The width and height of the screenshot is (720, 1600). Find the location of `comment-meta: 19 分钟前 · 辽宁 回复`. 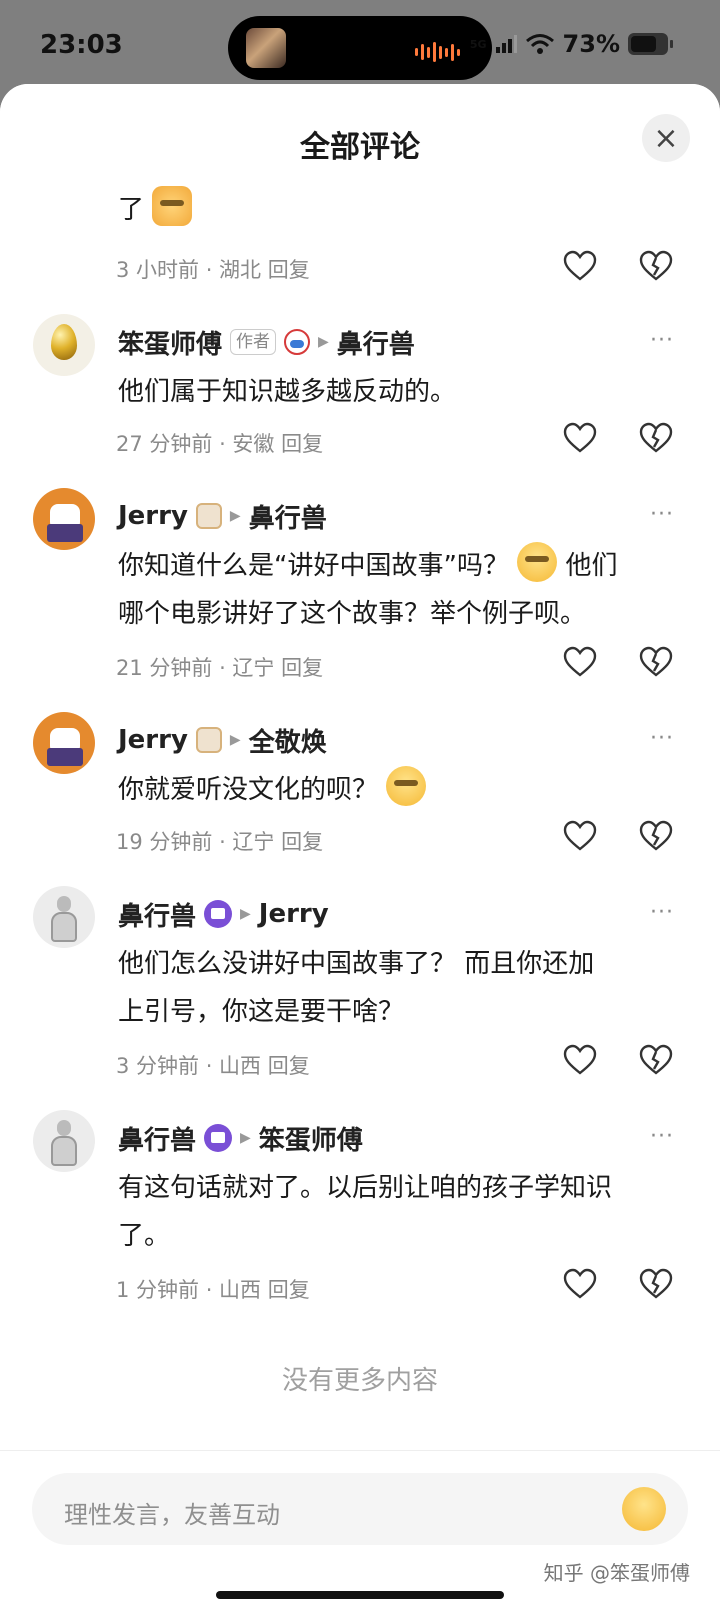

comment-meta: 19 分钟前 · 辽宁 回复 is located at coordinates (219, 841).